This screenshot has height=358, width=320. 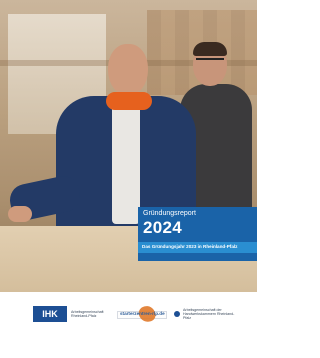 What do you see at coordinates (87, 314) in the screenshot?
I see `ihk-logo-text: Arbeitsgemeinschaft Rheinland-Pfalz` at bounding box center [87, 314].